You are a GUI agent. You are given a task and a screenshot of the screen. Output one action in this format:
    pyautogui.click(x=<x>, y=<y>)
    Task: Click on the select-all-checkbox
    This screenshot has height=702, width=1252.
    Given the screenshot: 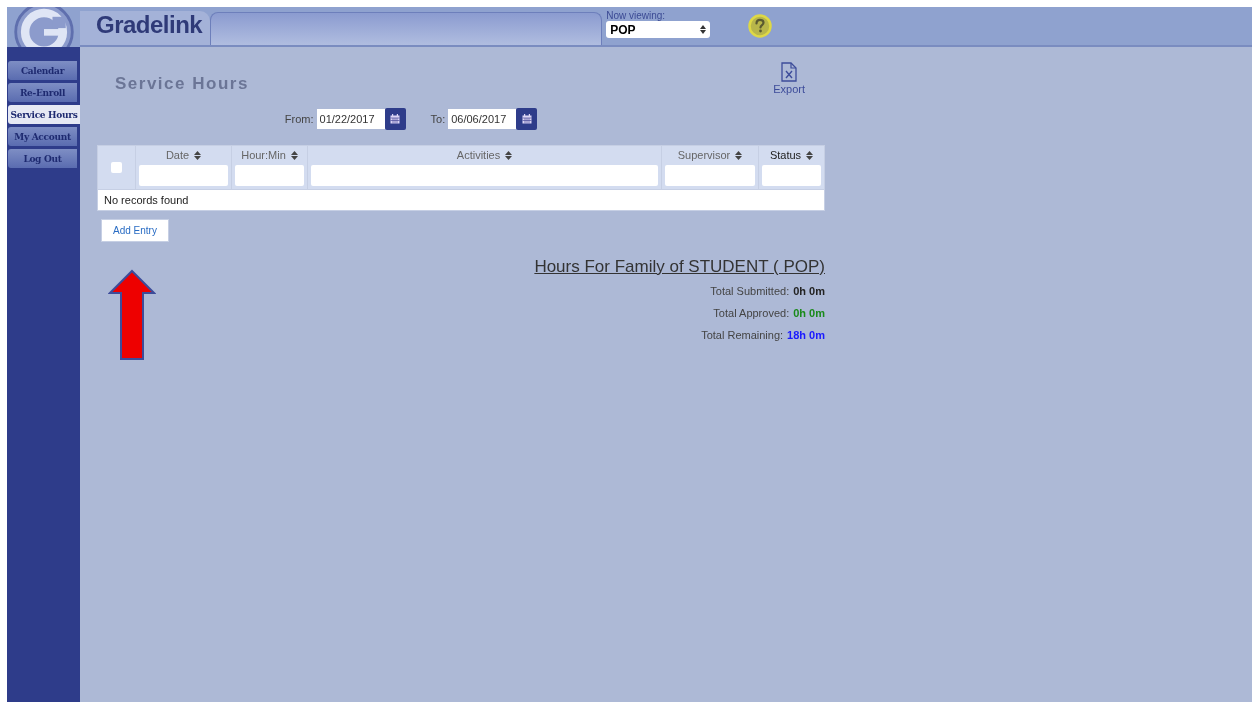 What is the action you would take?
    pyautogui.click(x=116, y=167)
    